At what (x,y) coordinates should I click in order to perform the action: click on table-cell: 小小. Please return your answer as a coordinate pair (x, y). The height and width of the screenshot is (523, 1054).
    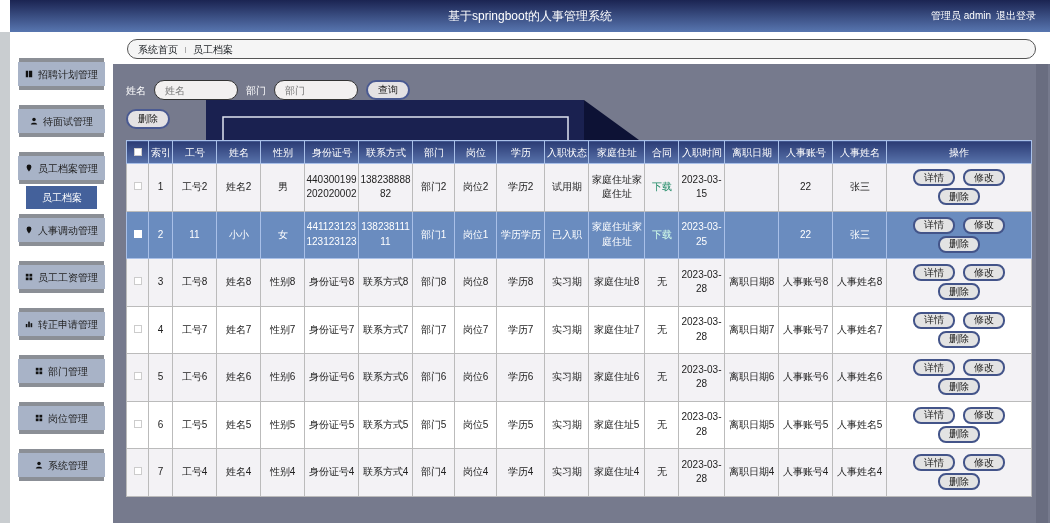
    Looking at the image, I should click on (238, 234).